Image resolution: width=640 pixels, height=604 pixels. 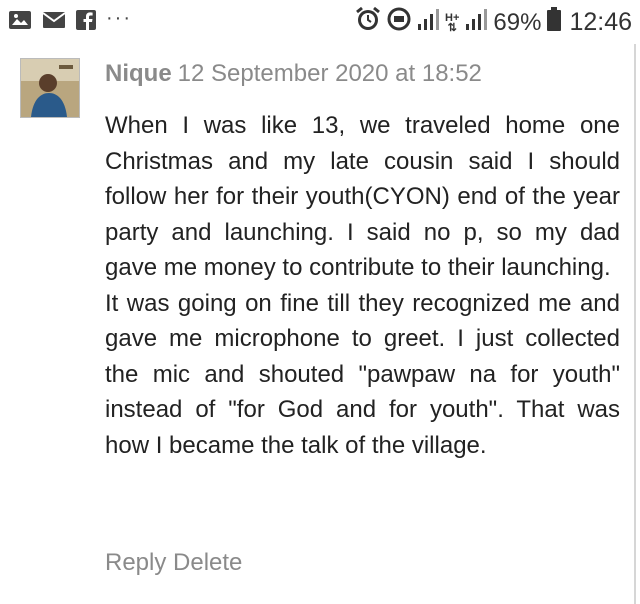 What do you see at coordinates (635, 324) in the screenshot?
I see `panel-divider` at bounding box center [635, 324].